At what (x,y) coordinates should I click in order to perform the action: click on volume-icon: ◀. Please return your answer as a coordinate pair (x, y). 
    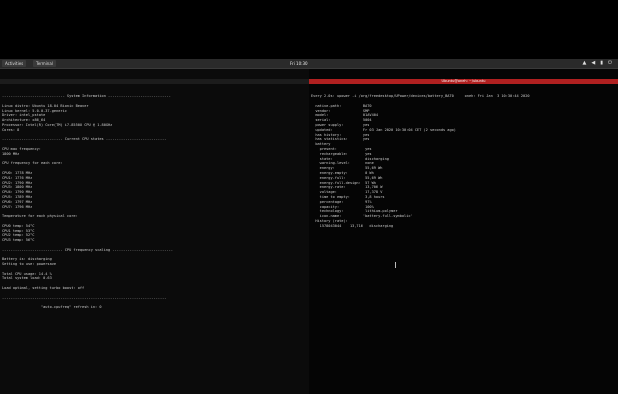
    Looking at the image, I should click on (593, 63).